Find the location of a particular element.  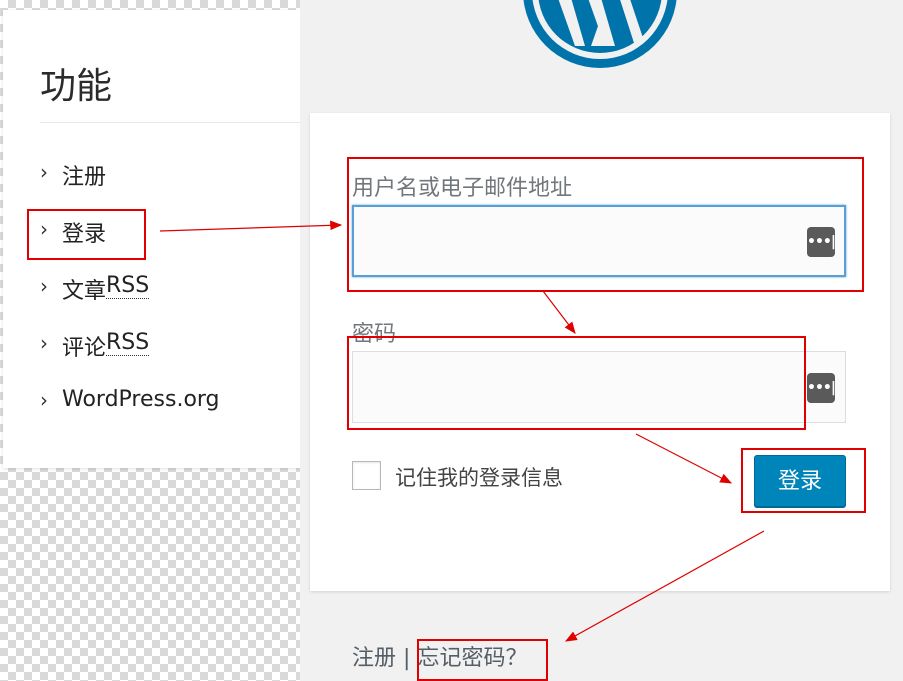

widget-item-entries-rss: › 文章 RSS is located at coordinates (130, 301).